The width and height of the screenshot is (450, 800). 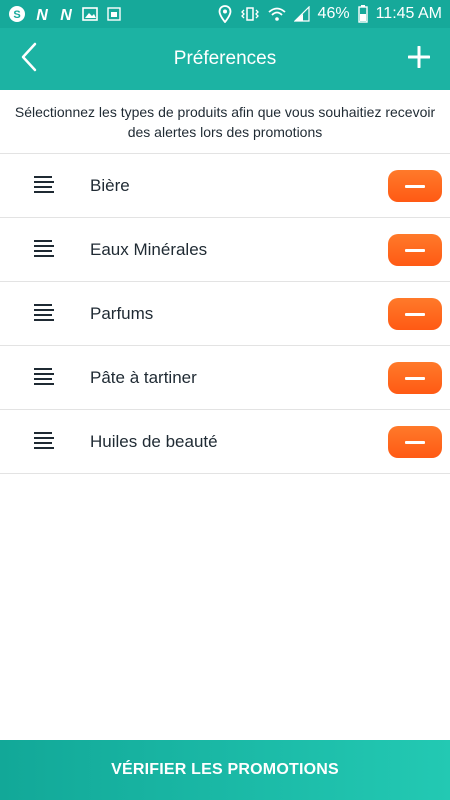 I want to click on list-item: Huiles de beauté, so click(x=225, y=442).